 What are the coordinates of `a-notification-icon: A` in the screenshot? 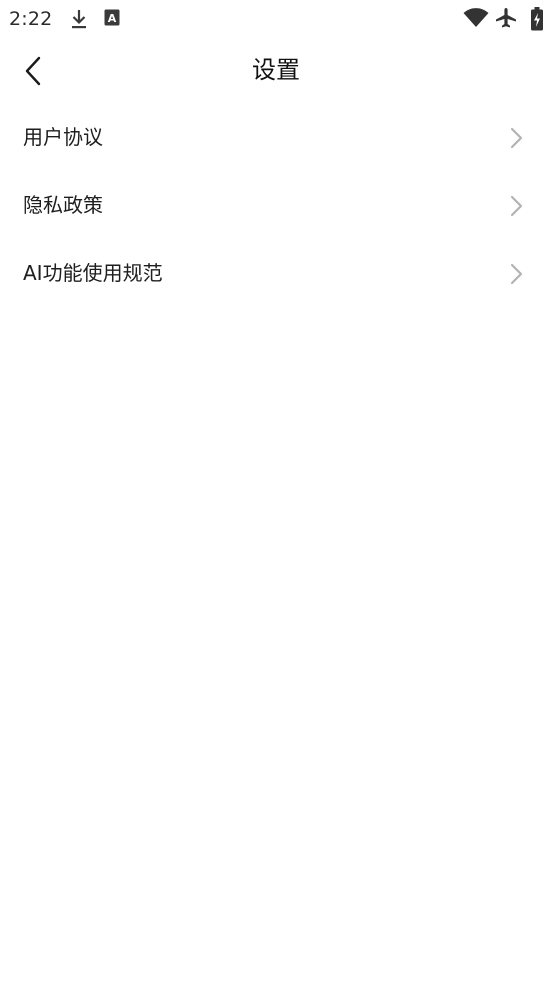 It's located at (112, 17).